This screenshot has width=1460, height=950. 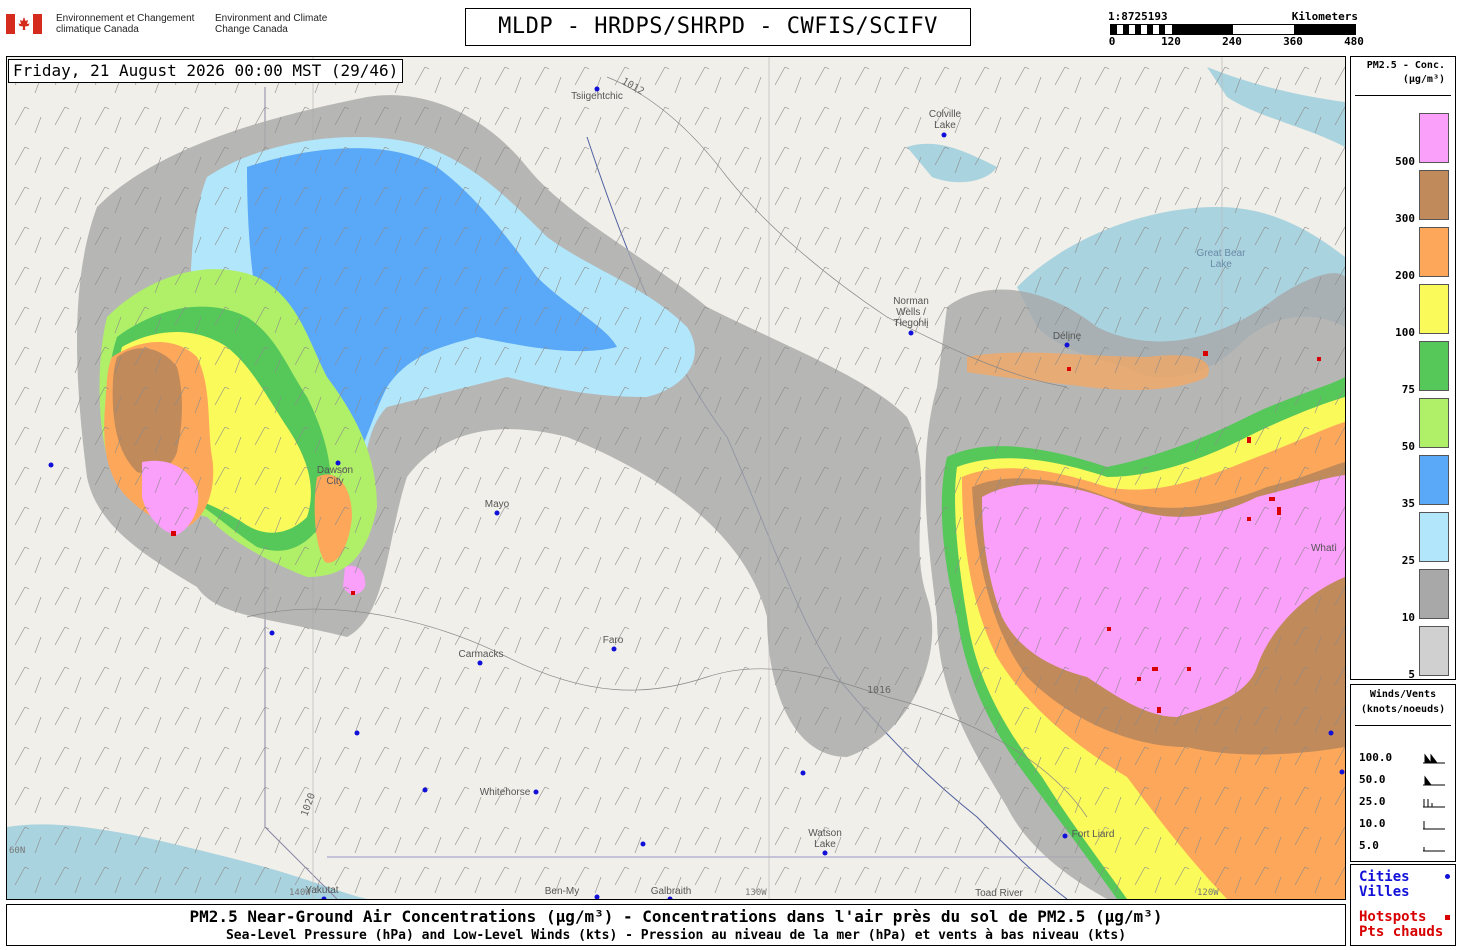 What do you see at coordinates (1393, 917) in the screenshot?
I see `hotspots-label-en: Hotspots` at bounding box center [1393, 917].